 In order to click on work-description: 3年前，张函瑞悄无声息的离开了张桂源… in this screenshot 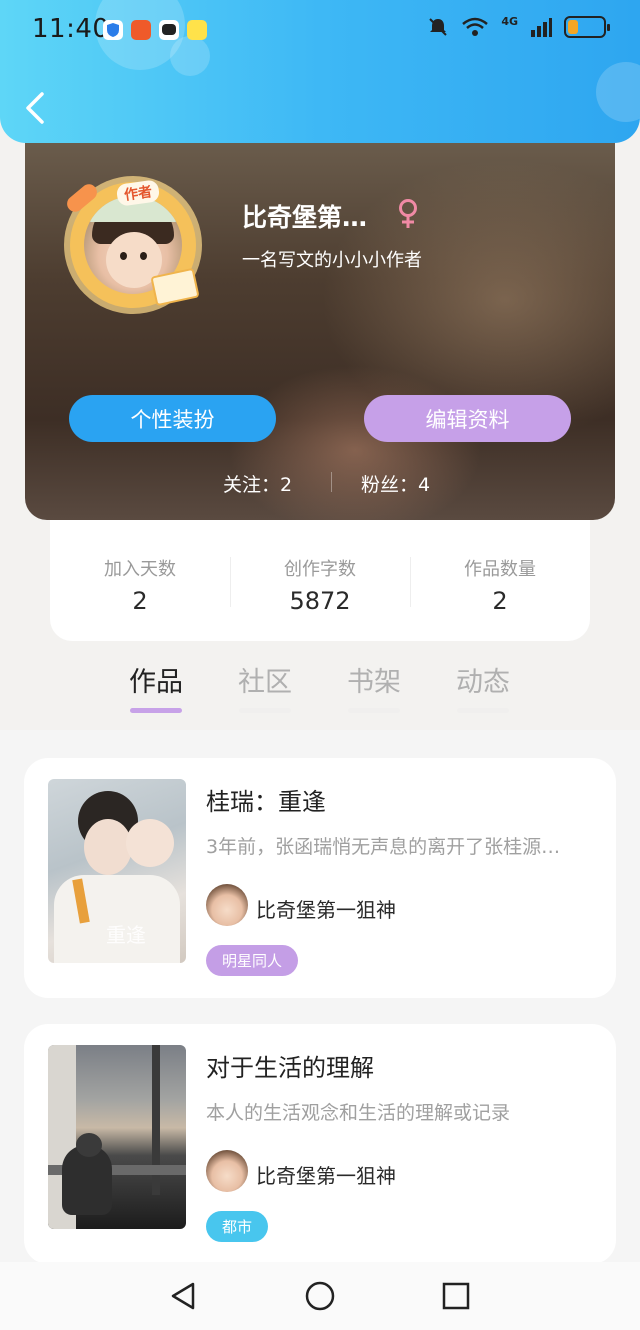, I will do `click(383, 847)`.